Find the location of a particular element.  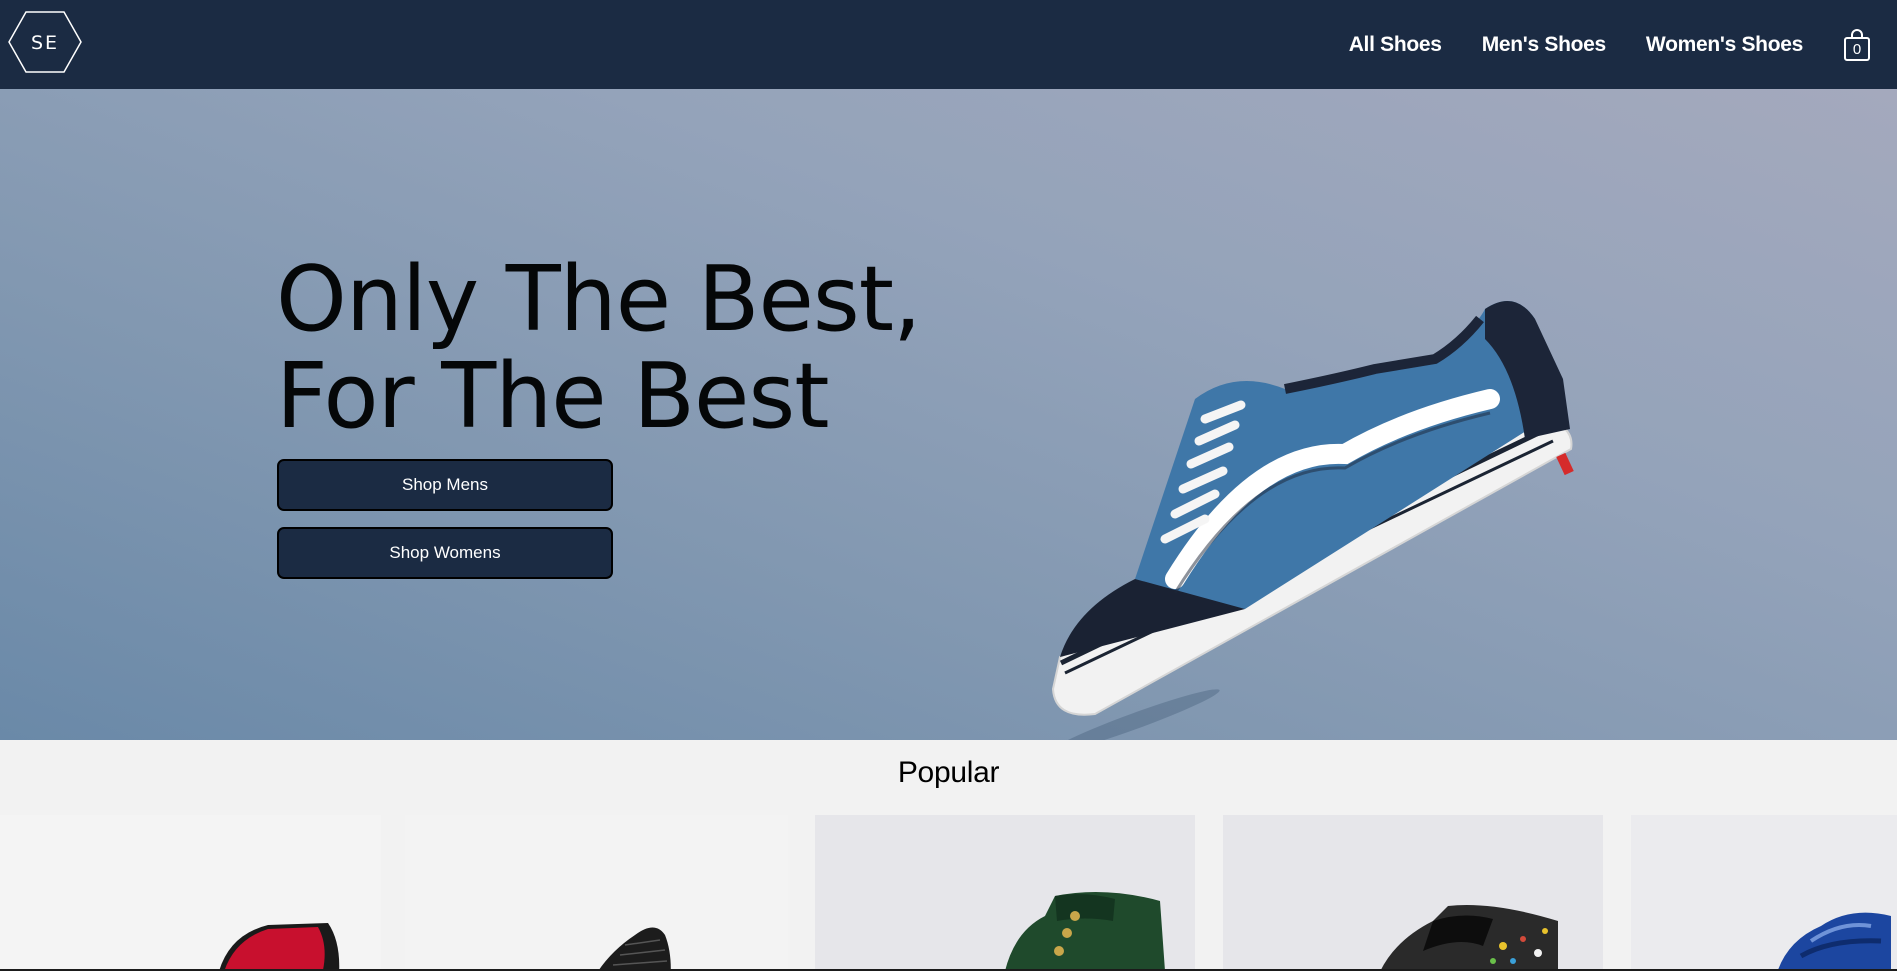

nav-link-mens-shoes: Men's Shoes is located at coordinates (1544, 45).